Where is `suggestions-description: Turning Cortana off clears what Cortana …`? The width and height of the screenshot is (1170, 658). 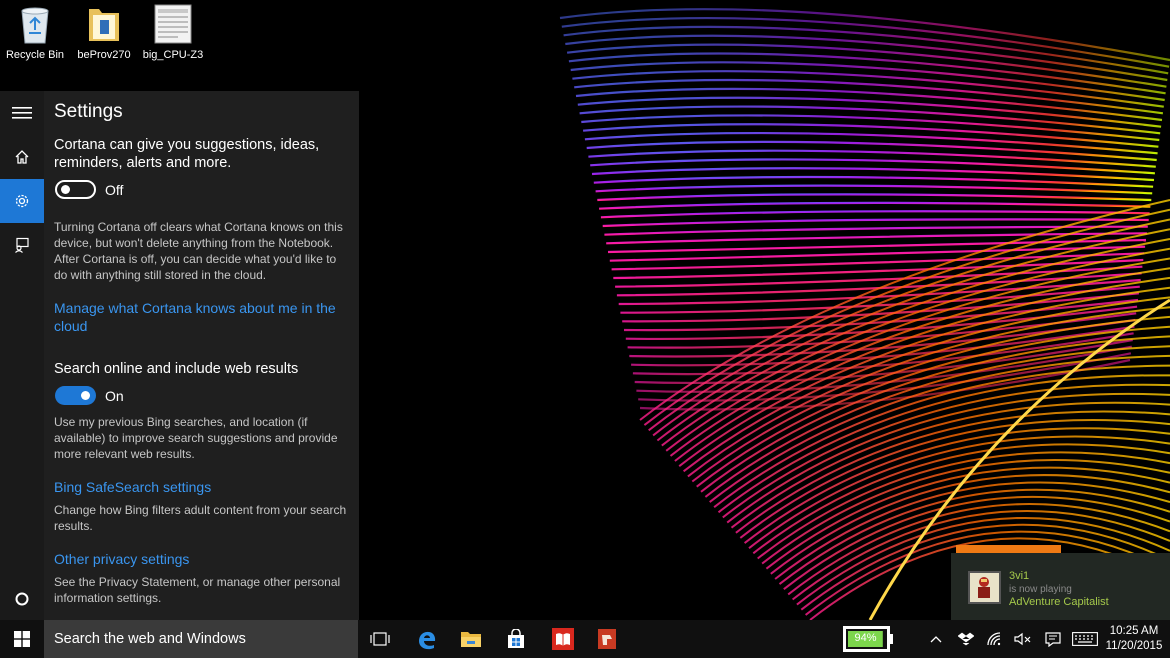
suggestions-description: Turning Cortana off clears what Cortana … is located at coordinates (198, 251).